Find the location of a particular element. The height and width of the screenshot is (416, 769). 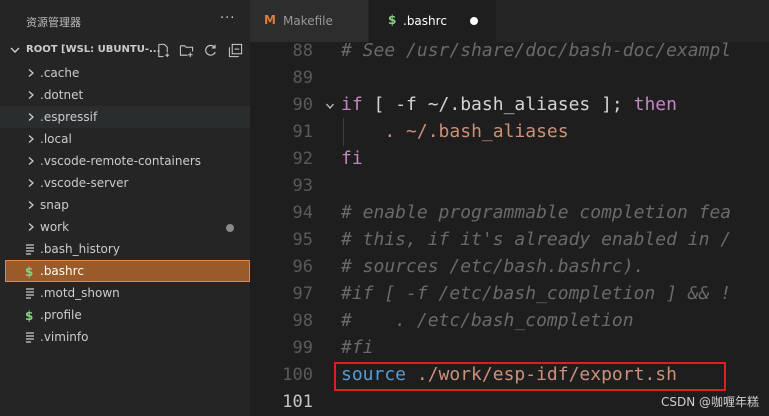

tree-item-label: .vscode-server is located at coordinates (84, 183).